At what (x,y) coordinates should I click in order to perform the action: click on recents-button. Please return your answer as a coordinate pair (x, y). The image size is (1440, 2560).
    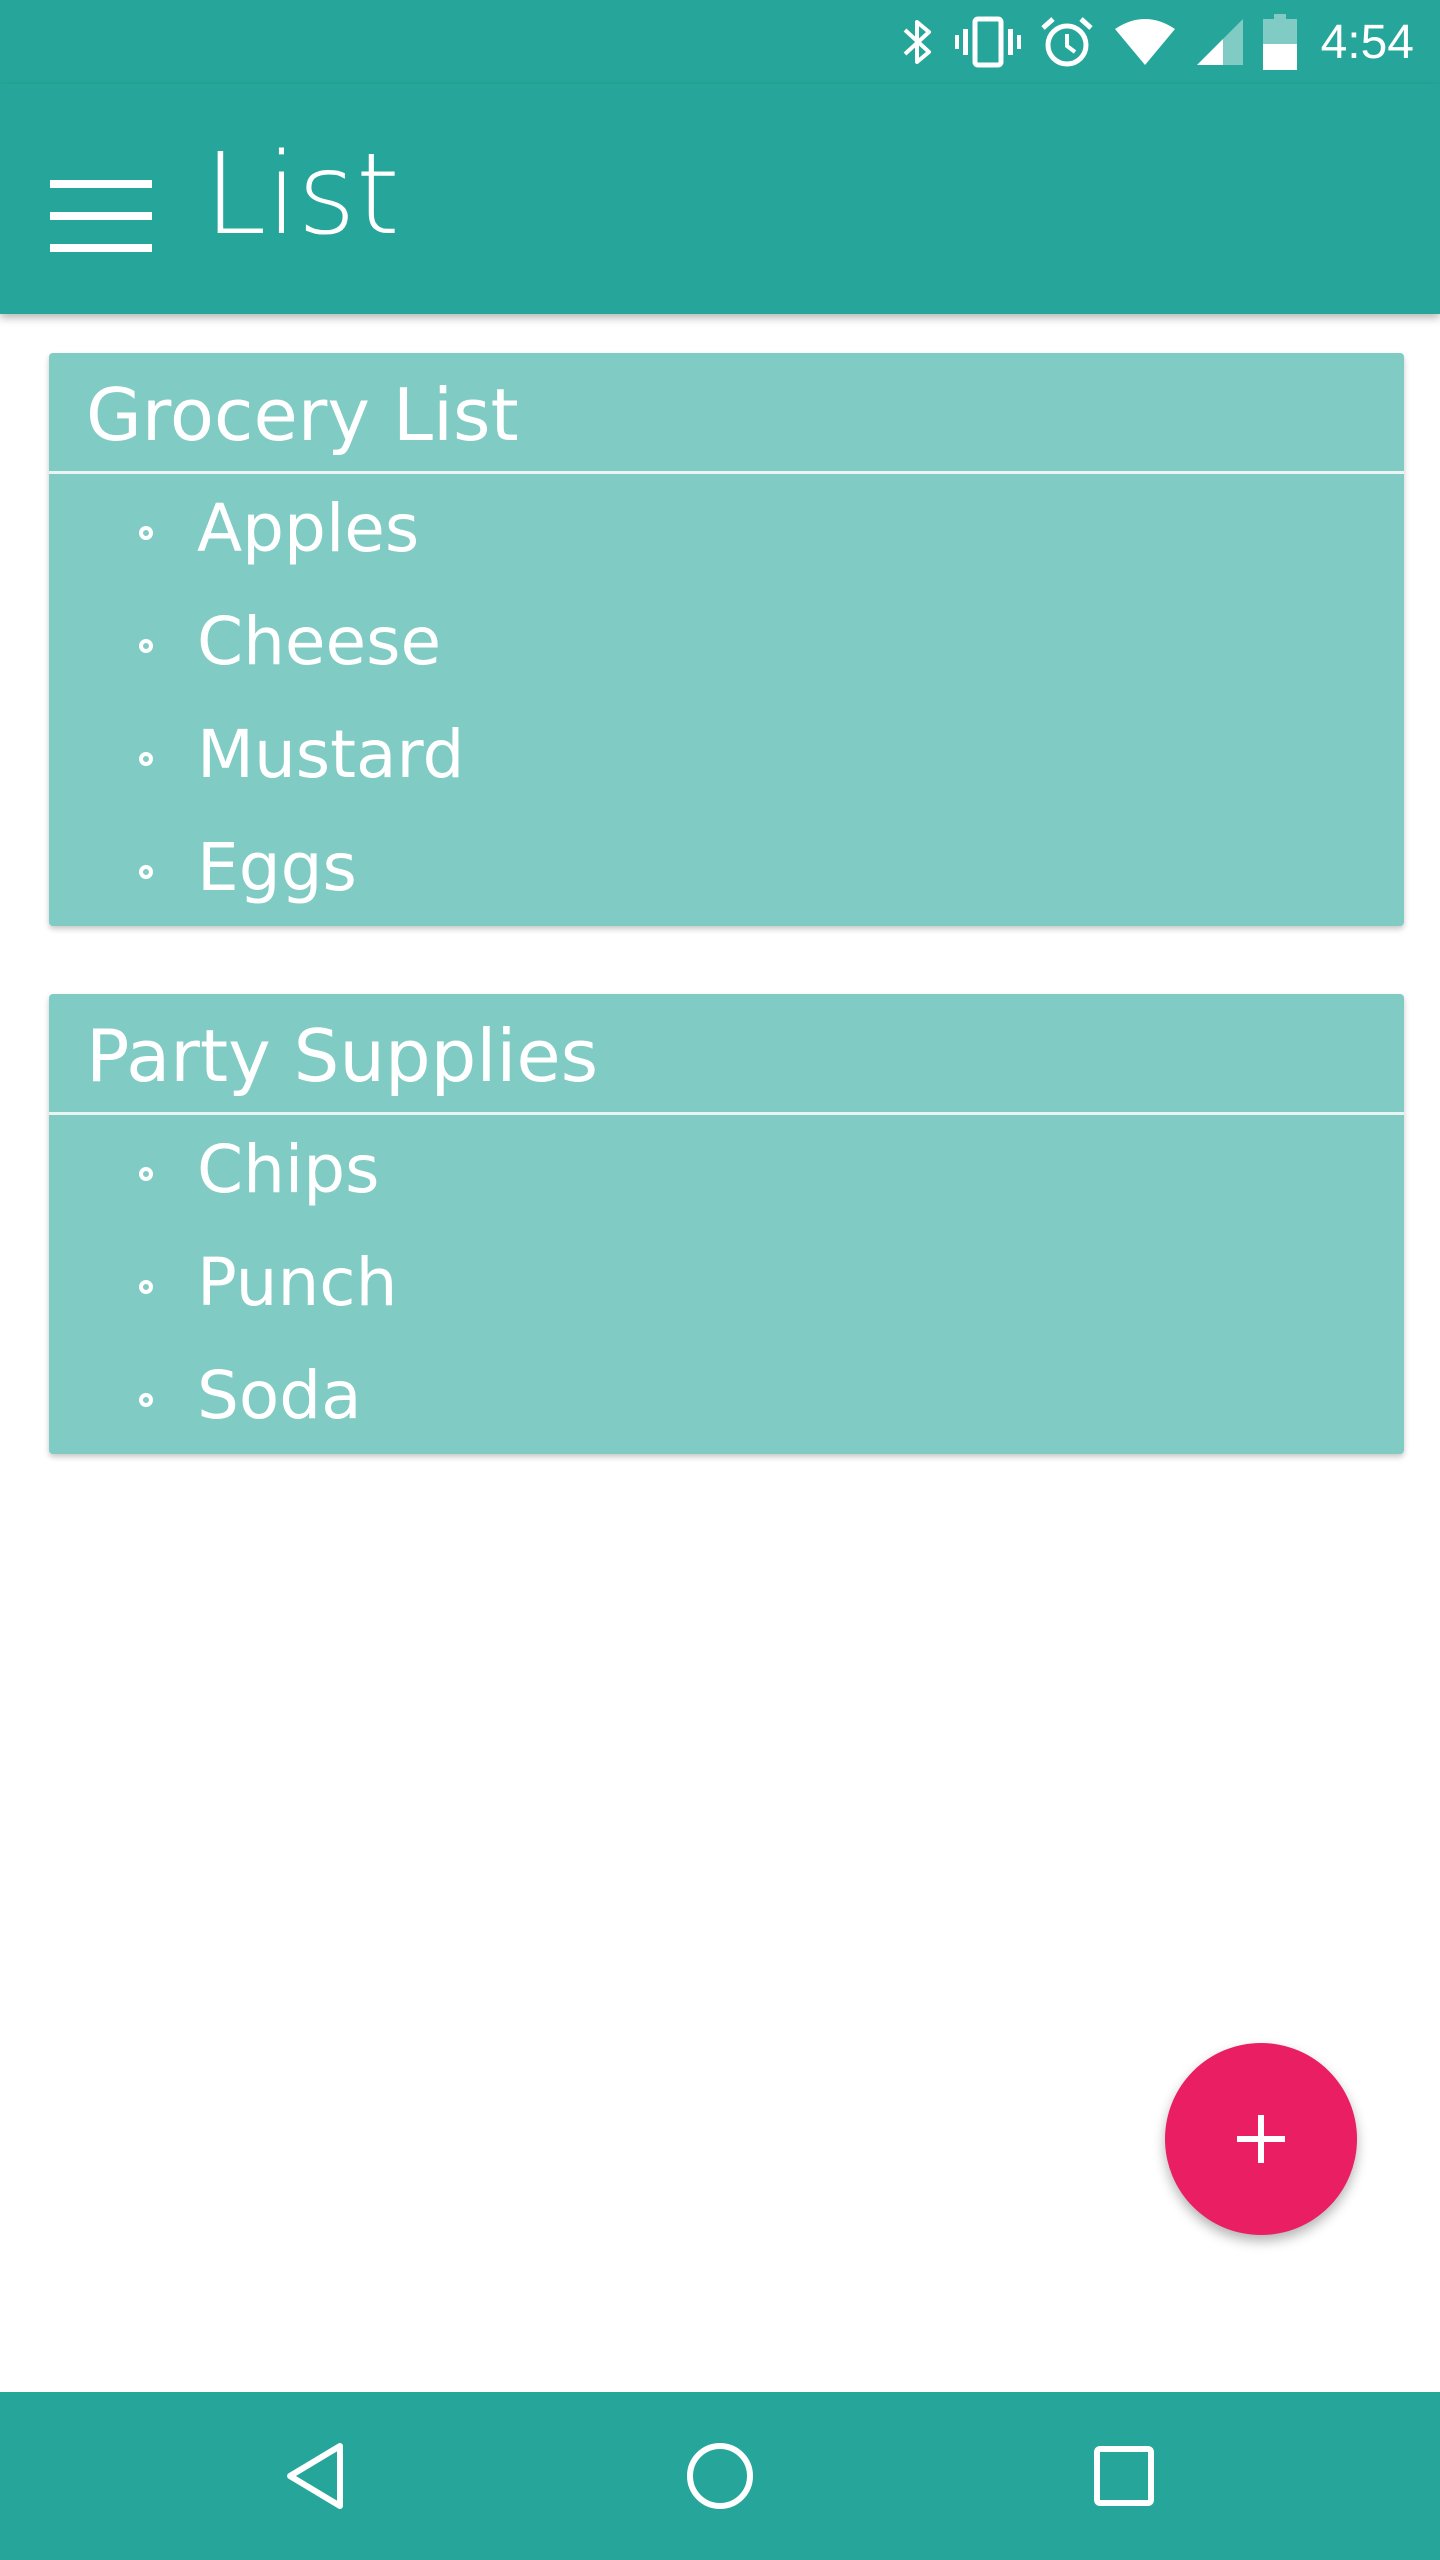
    Looking at the image, I should click on (1124, 2476).